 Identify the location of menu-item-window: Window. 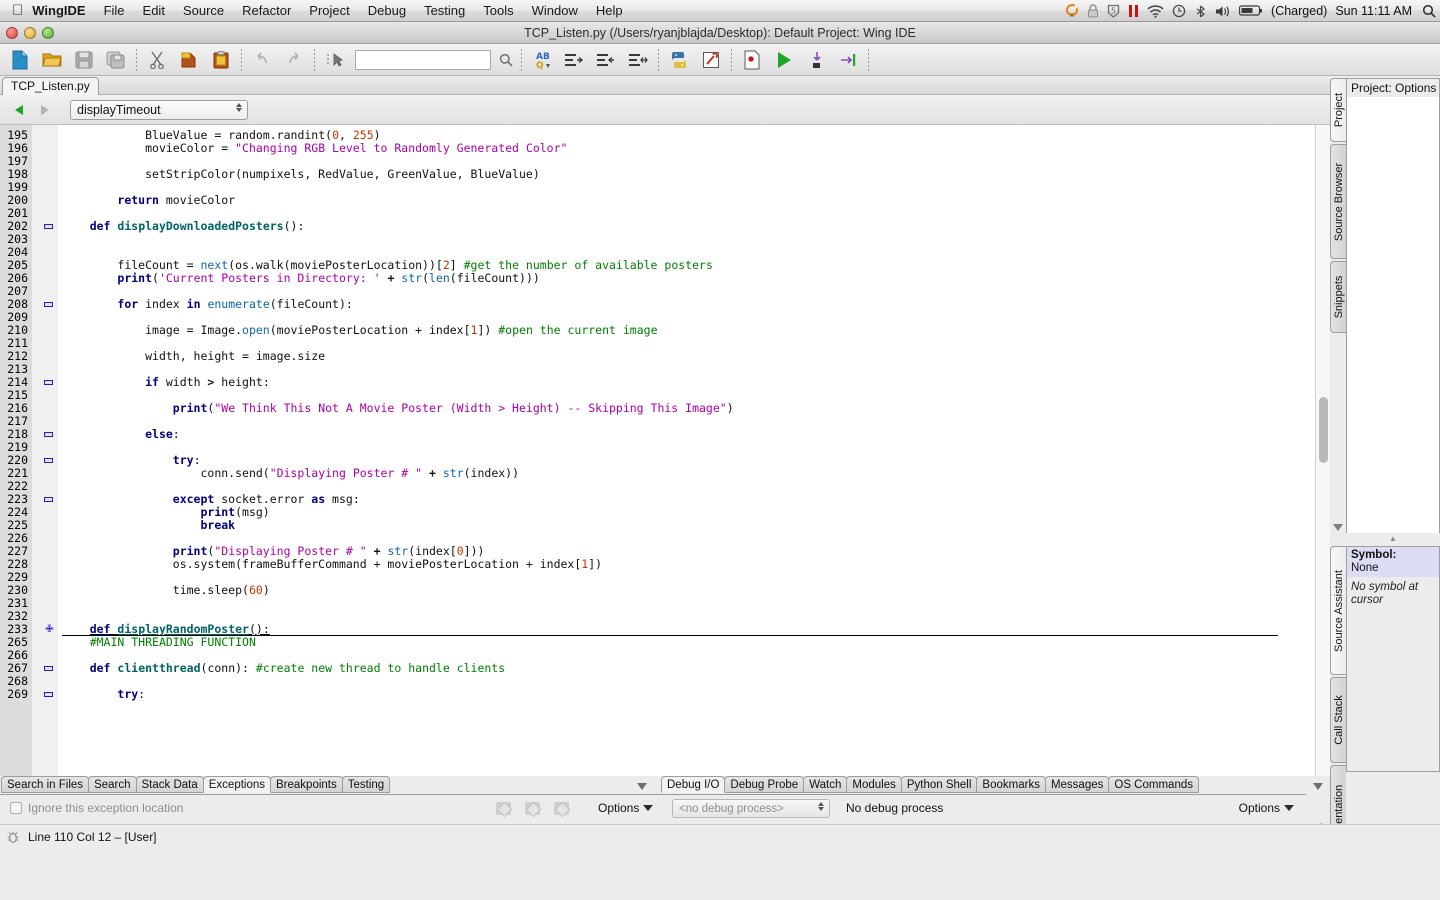
(555, 11).